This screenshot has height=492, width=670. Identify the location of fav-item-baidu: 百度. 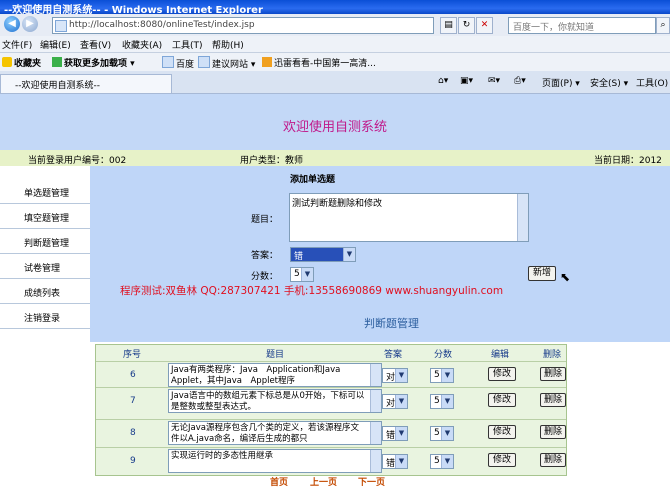
(178, 63).